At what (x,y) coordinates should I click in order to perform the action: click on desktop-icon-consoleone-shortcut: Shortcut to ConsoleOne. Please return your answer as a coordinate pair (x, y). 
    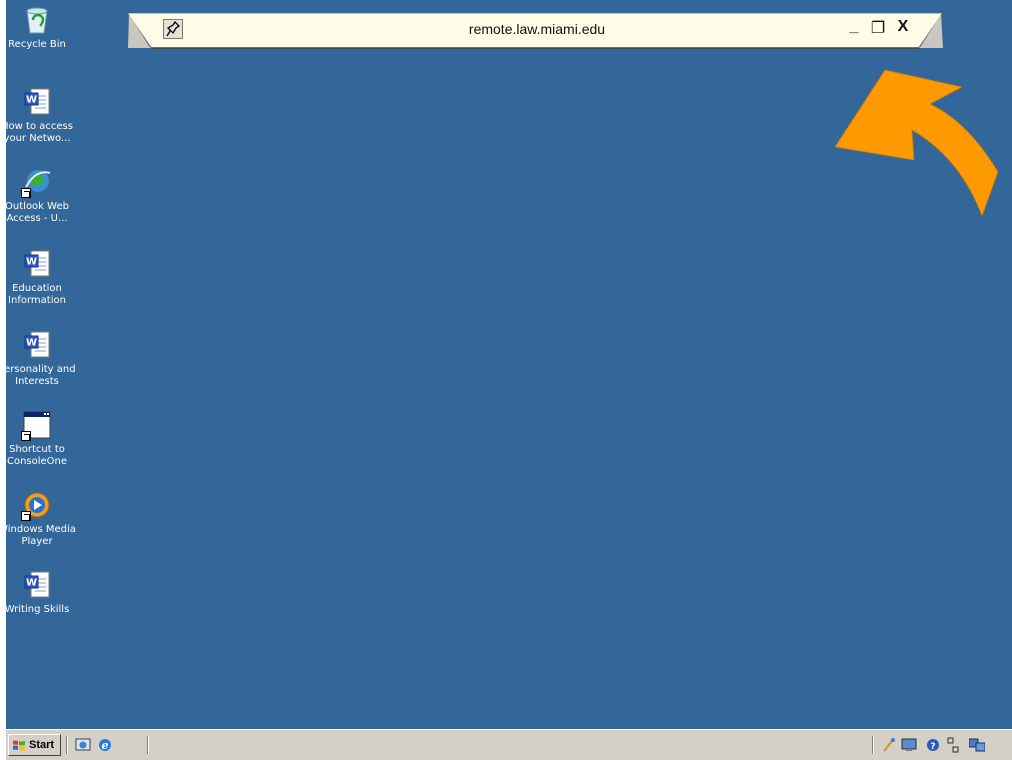
    Looking at the image, I should click on (40, 438).